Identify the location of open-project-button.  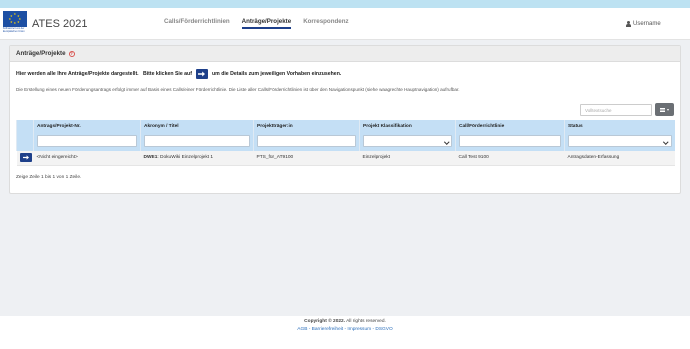
(25, 158).